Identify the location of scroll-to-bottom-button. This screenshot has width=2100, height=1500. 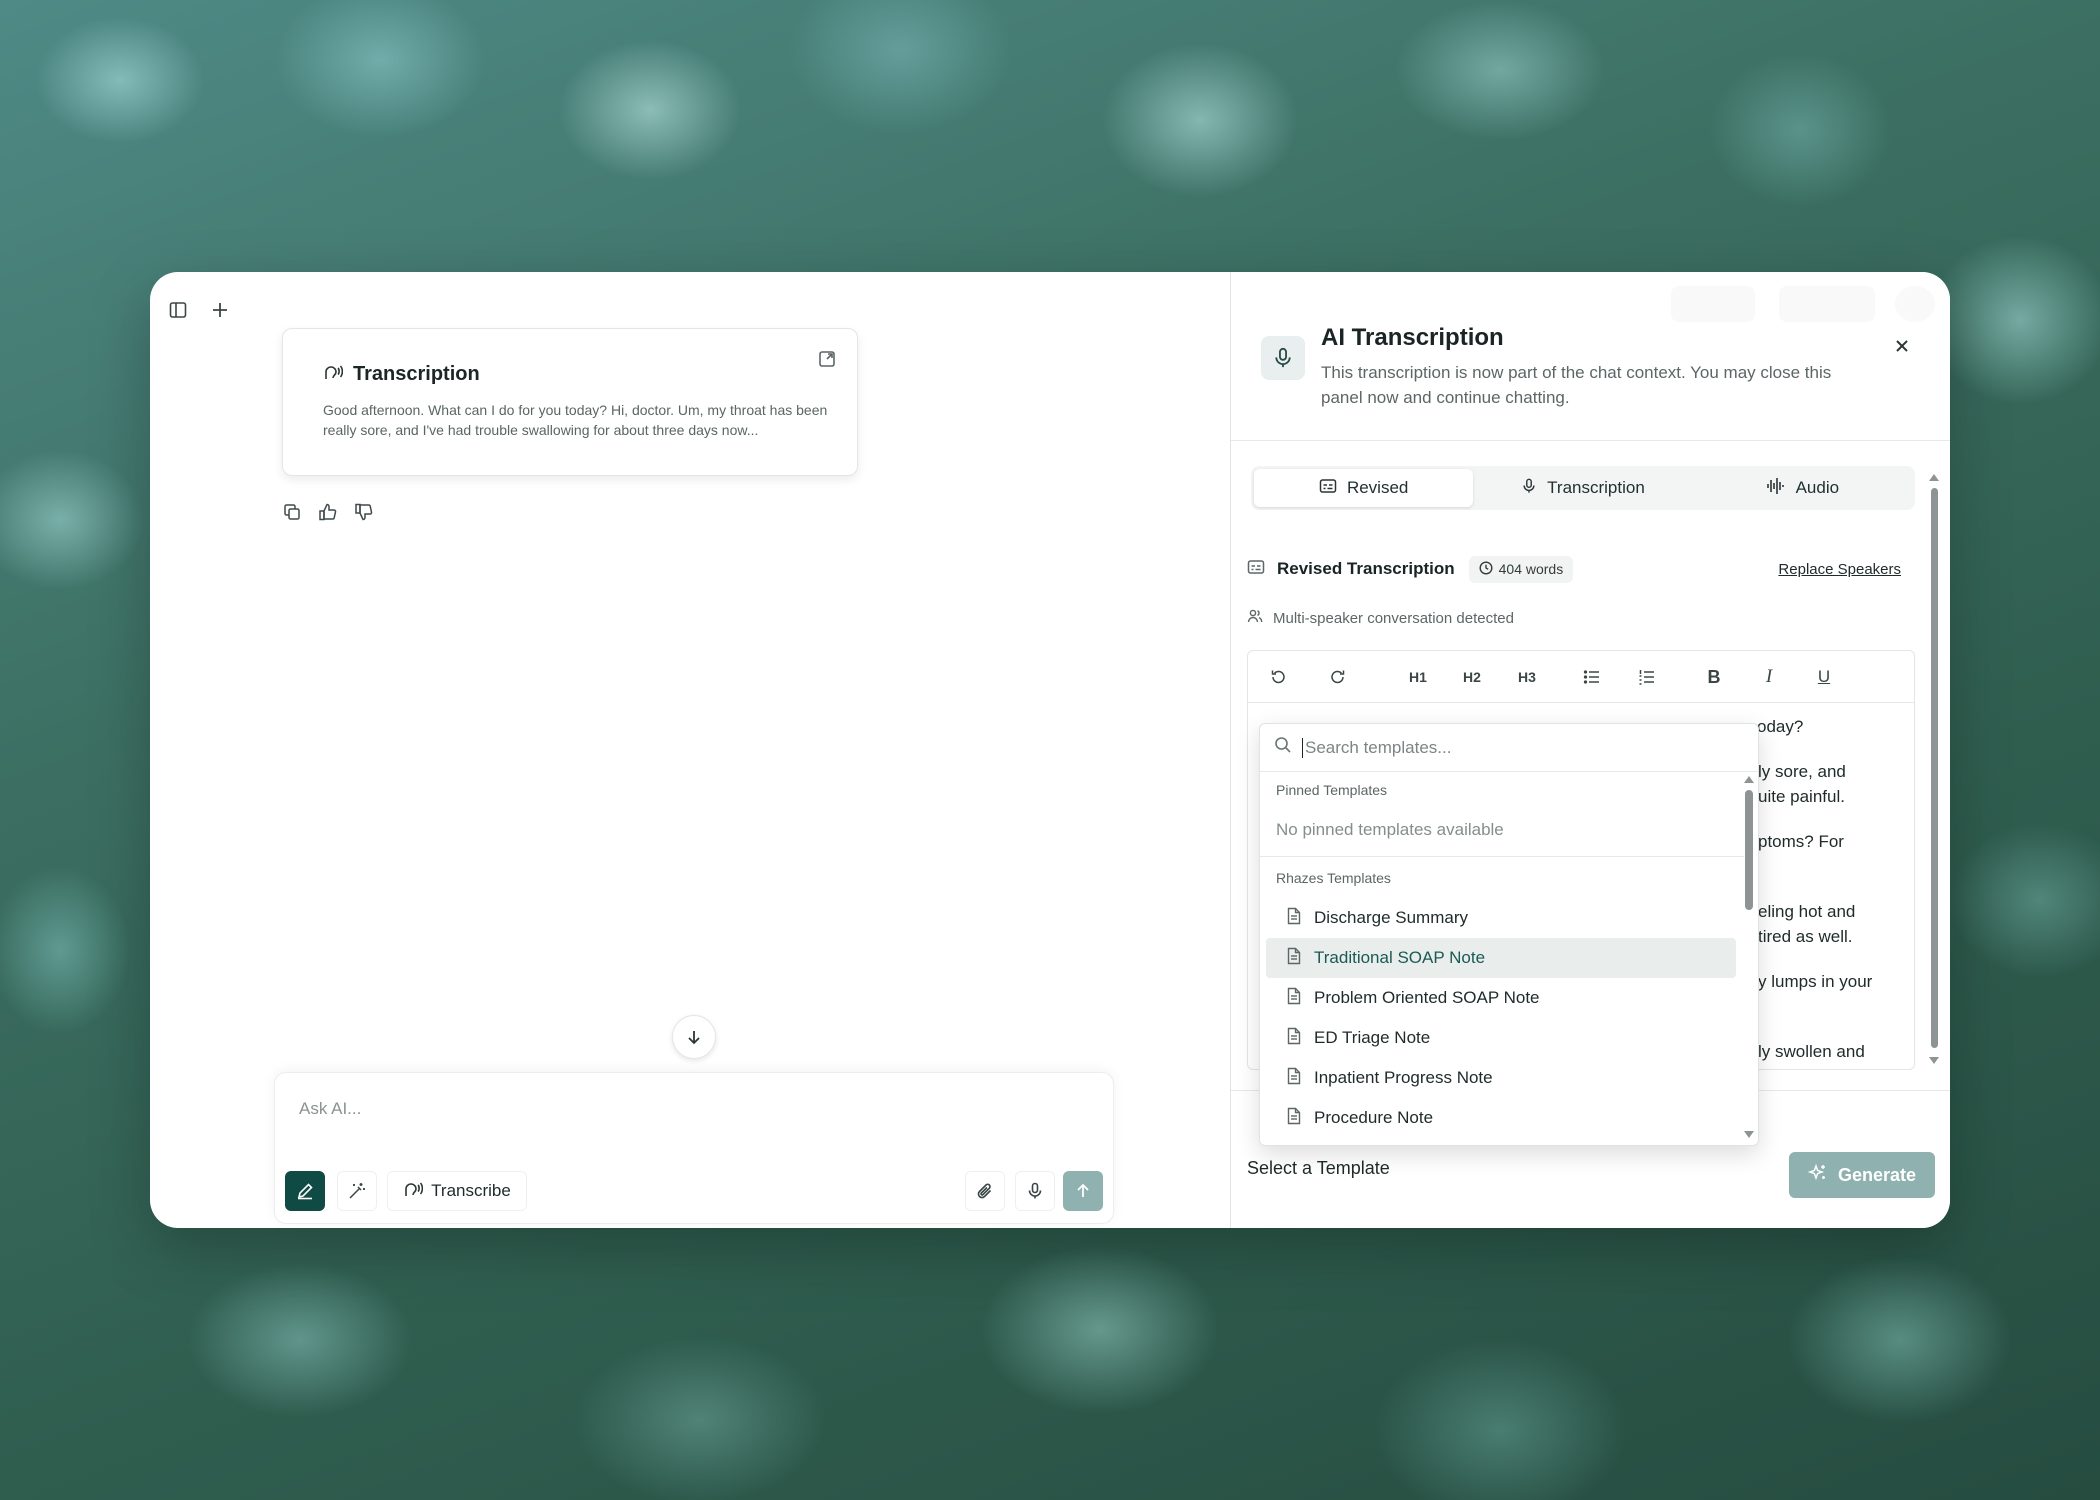
(694, 1037).